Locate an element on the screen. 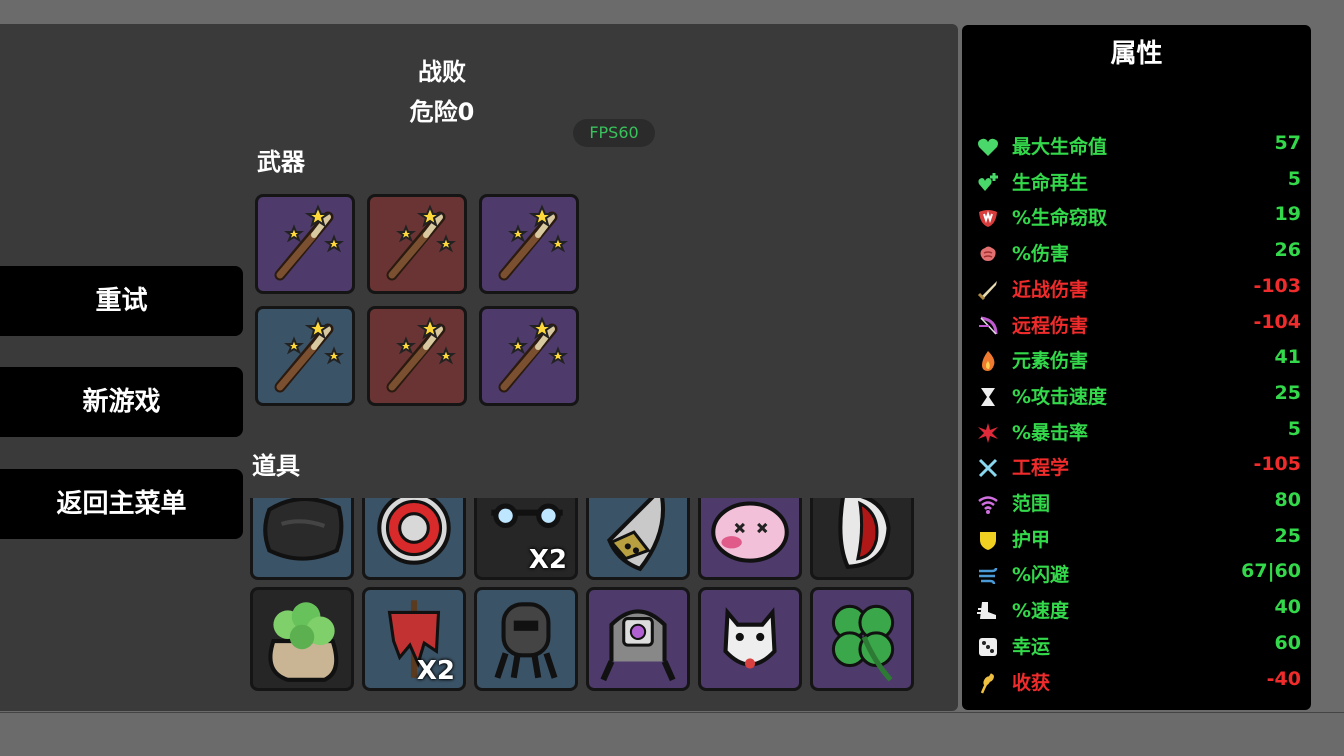  stat-row: 最大生命值 57 is located at coordinates (1138, 146).